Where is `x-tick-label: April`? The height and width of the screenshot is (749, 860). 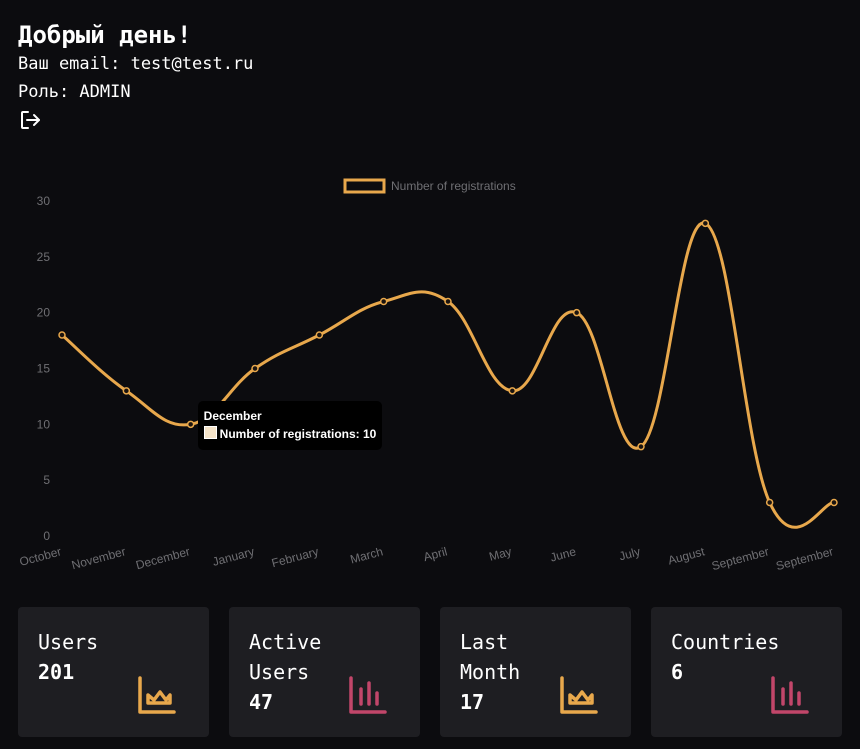
x-tick-label: April is located at coordinates (435, 554).